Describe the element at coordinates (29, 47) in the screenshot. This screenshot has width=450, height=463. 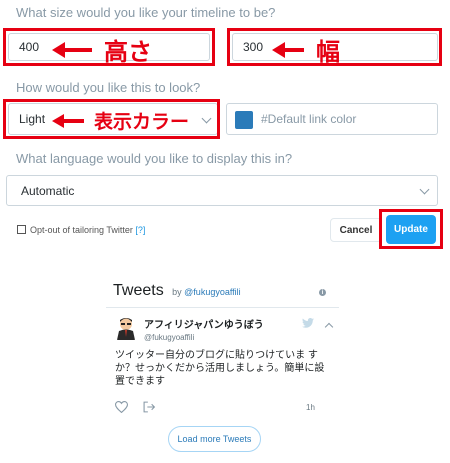
I see `height-value: 400` at that location.